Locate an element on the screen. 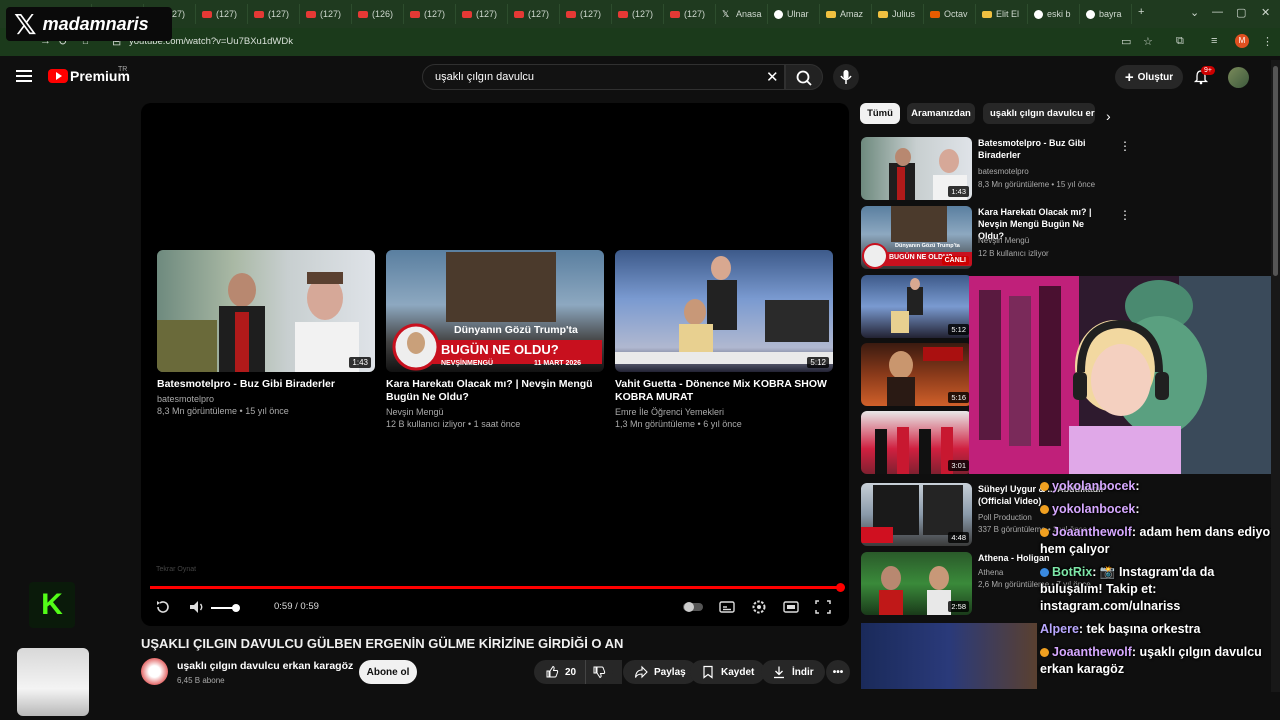  download-button: İndir is located at coordinates (793, 672).